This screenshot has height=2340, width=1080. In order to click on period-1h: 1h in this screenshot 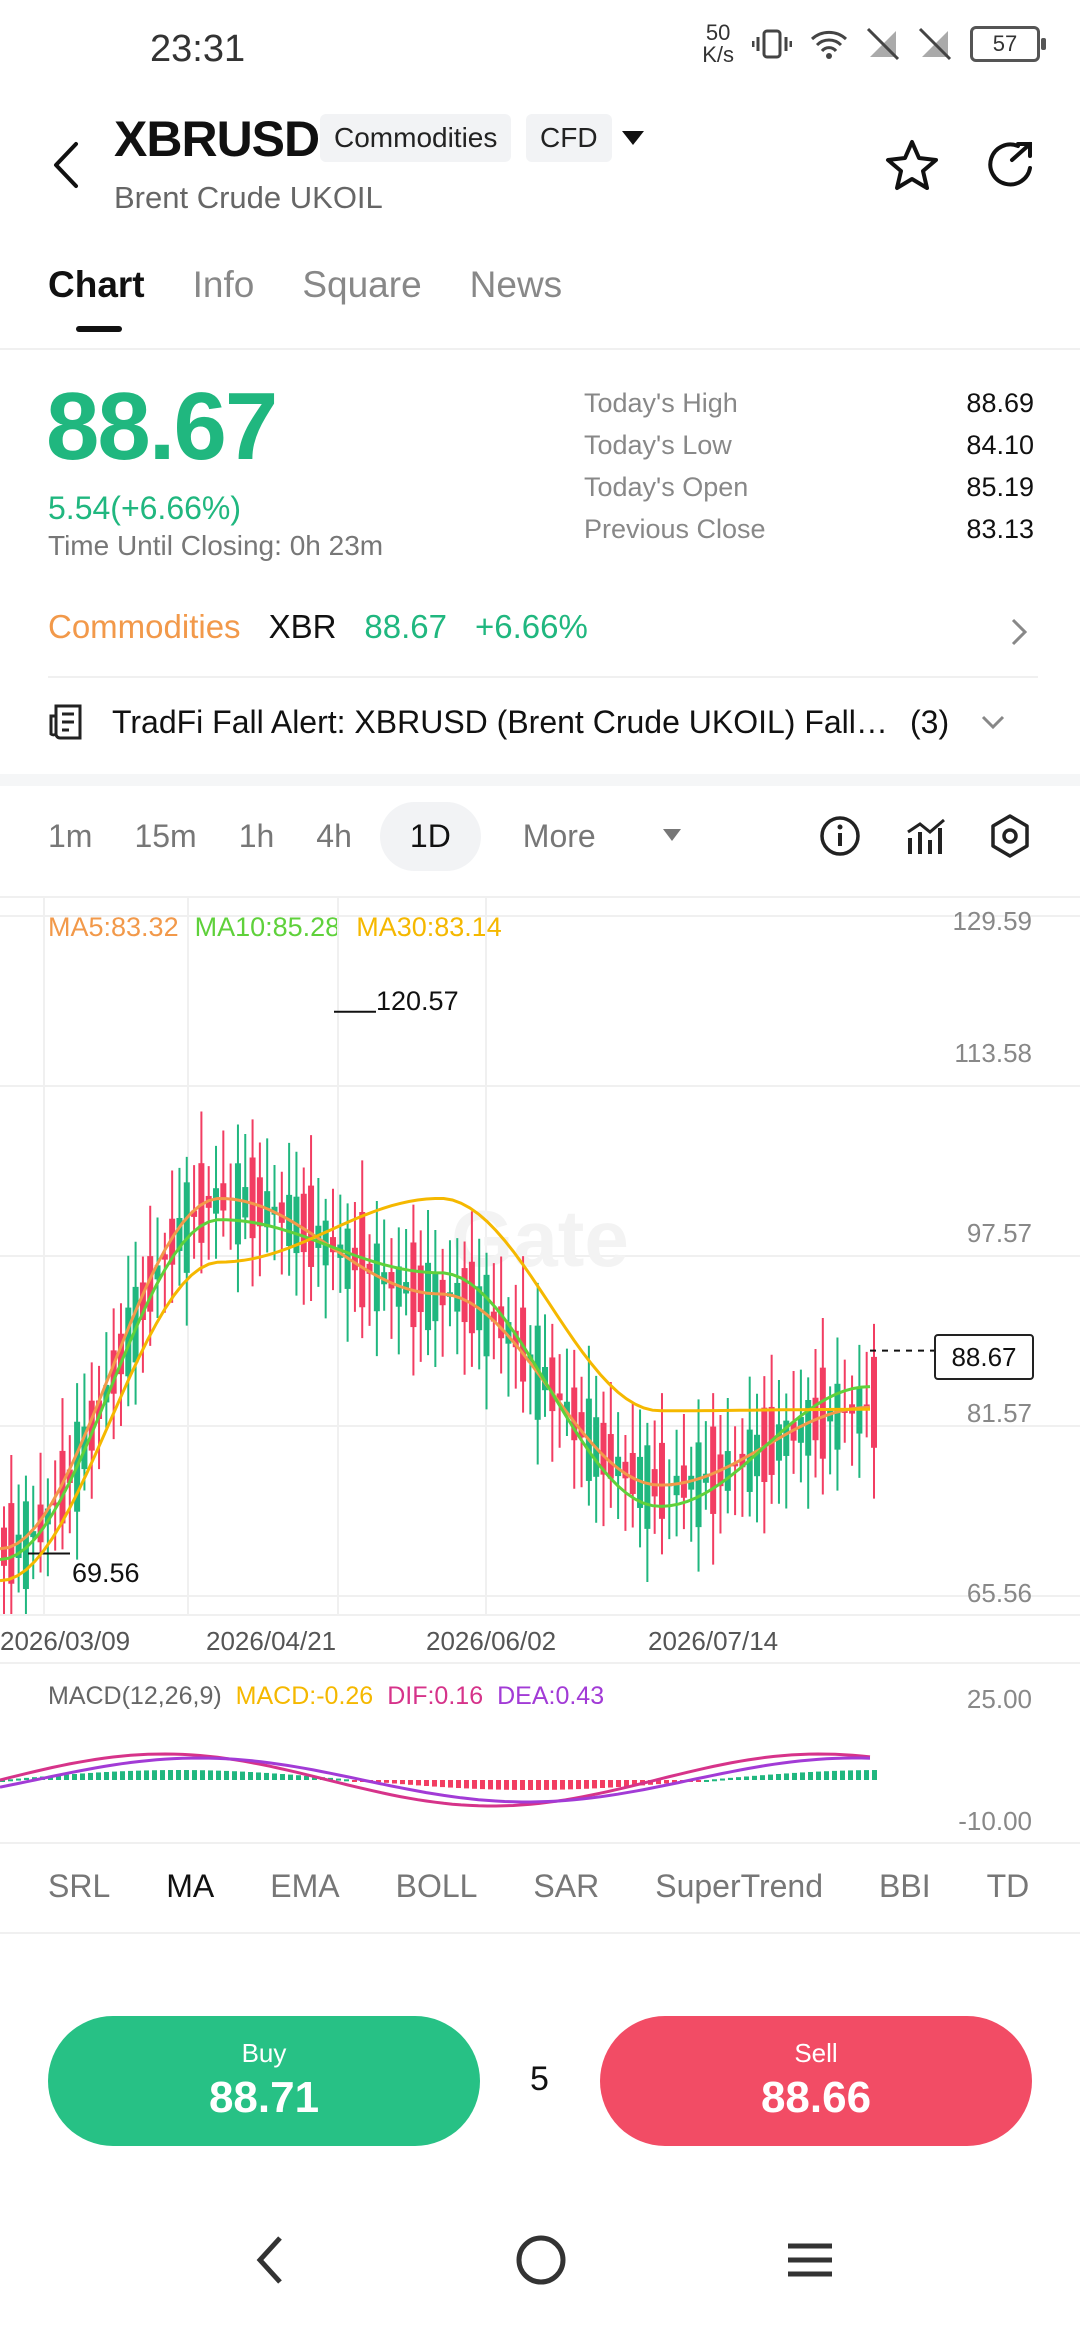, I will do `click(257, 836)`.